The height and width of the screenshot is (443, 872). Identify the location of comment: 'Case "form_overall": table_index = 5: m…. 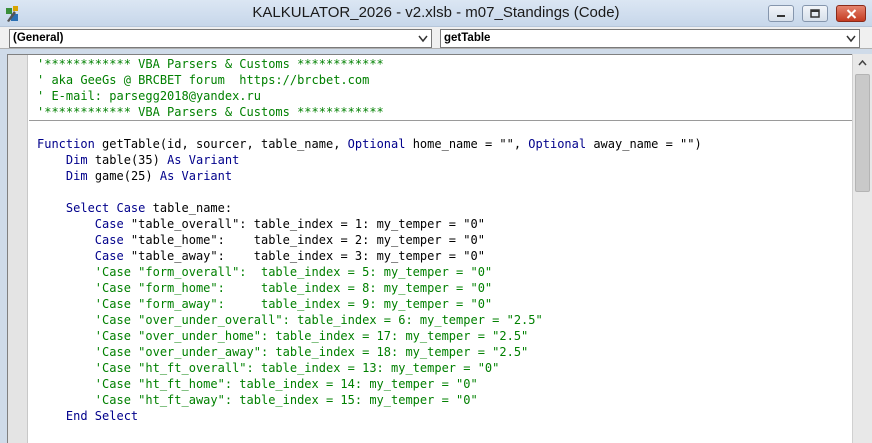
(293, 272).